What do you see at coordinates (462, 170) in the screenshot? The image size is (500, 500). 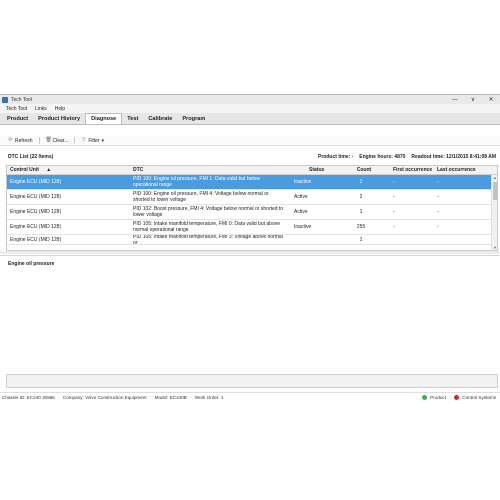 I see `col-last-occurrence: Last occurrence` at bounding box center [462, 170].